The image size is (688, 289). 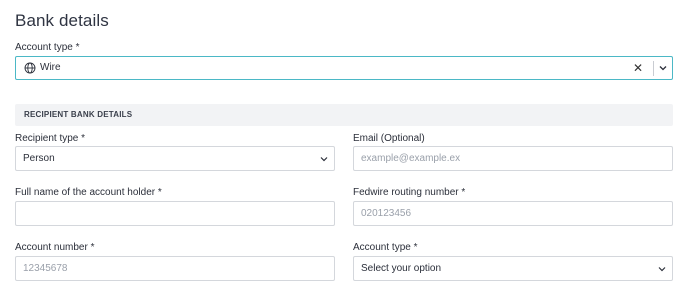 What do you see at coordinates (386, 213) in the screenshot?
I see `fedwire-placeholder: 020123456` at bounding box center [386, 213].